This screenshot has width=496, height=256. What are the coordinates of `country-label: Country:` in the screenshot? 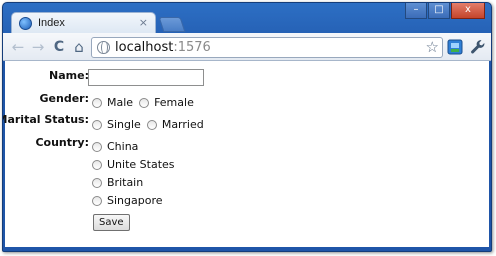 It's located at (62, 142).